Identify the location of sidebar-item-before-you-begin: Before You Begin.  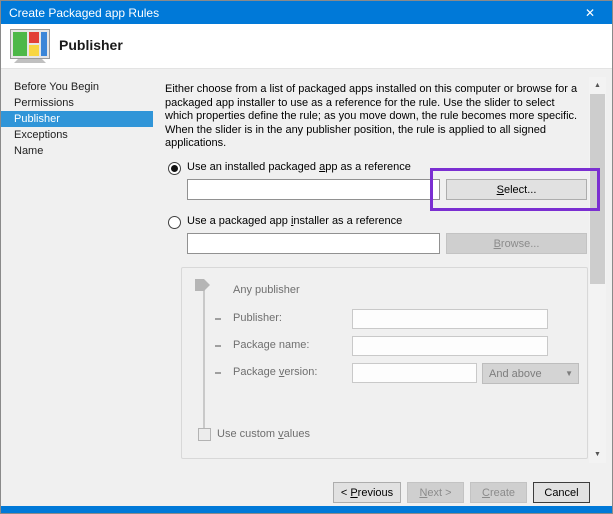
(77, 87).